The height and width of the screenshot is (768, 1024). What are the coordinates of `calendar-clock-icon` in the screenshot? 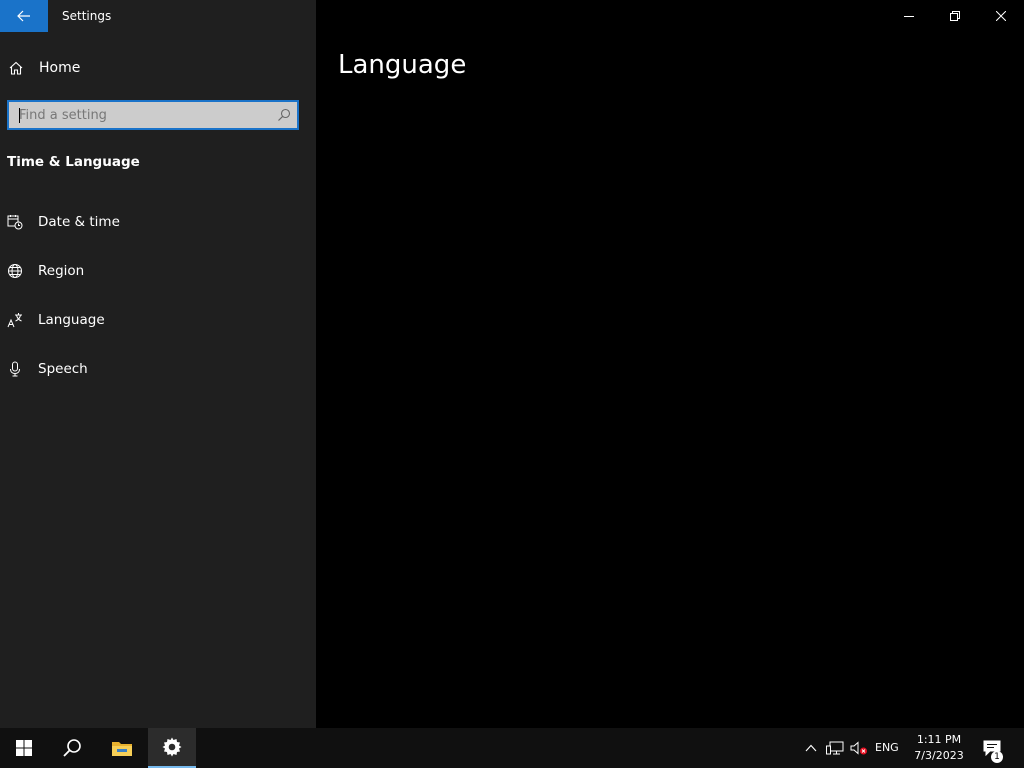 It's located at (15, 222).